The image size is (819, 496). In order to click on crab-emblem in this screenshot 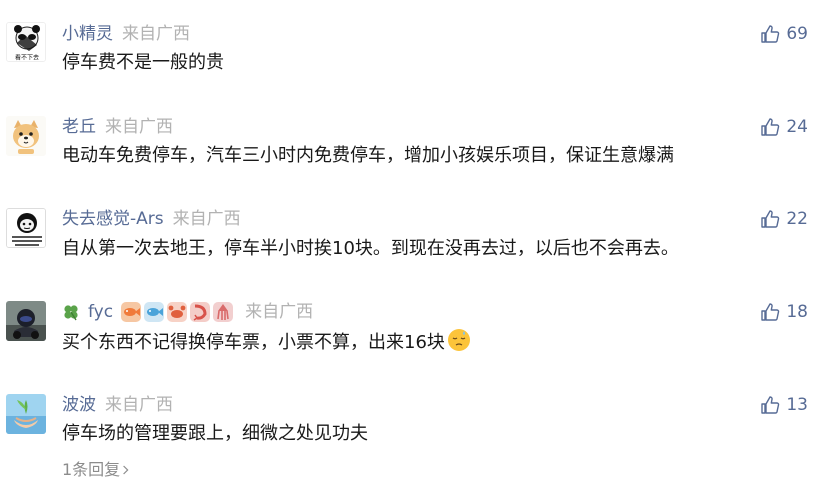, I will do `click(177, 312)`.